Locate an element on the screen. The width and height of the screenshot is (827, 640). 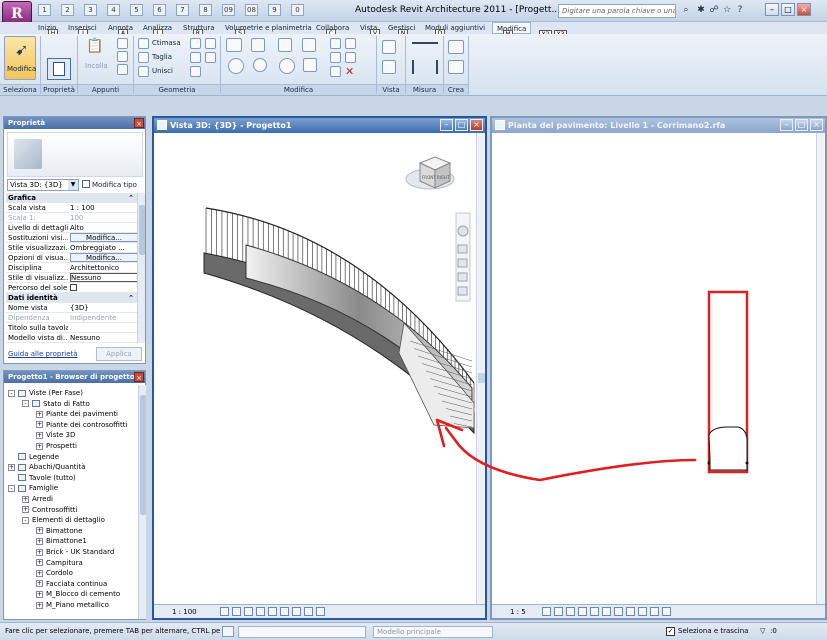
filter-icon: ▽ is located at coordinates (762, 631).